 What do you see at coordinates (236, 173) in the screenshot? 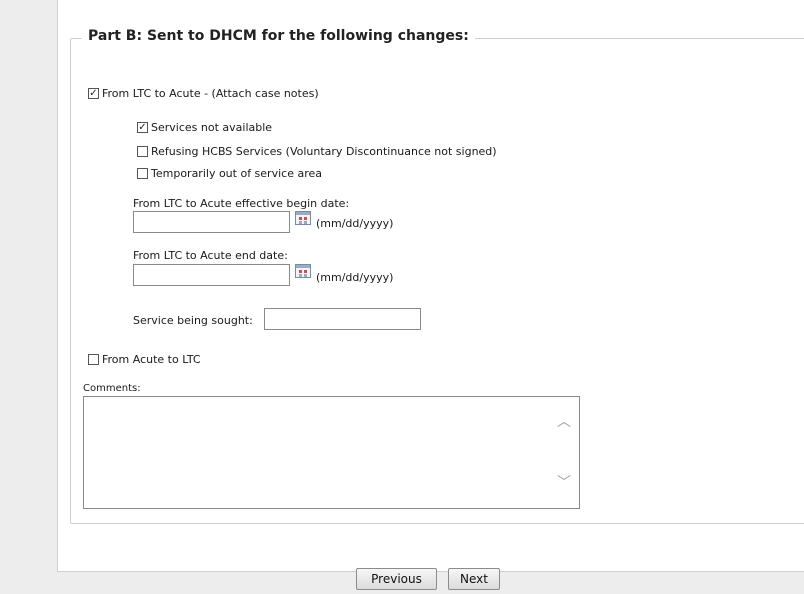
I see `temporarily-out-label: Temporarily out of service area` at bounding box center [236, 173].